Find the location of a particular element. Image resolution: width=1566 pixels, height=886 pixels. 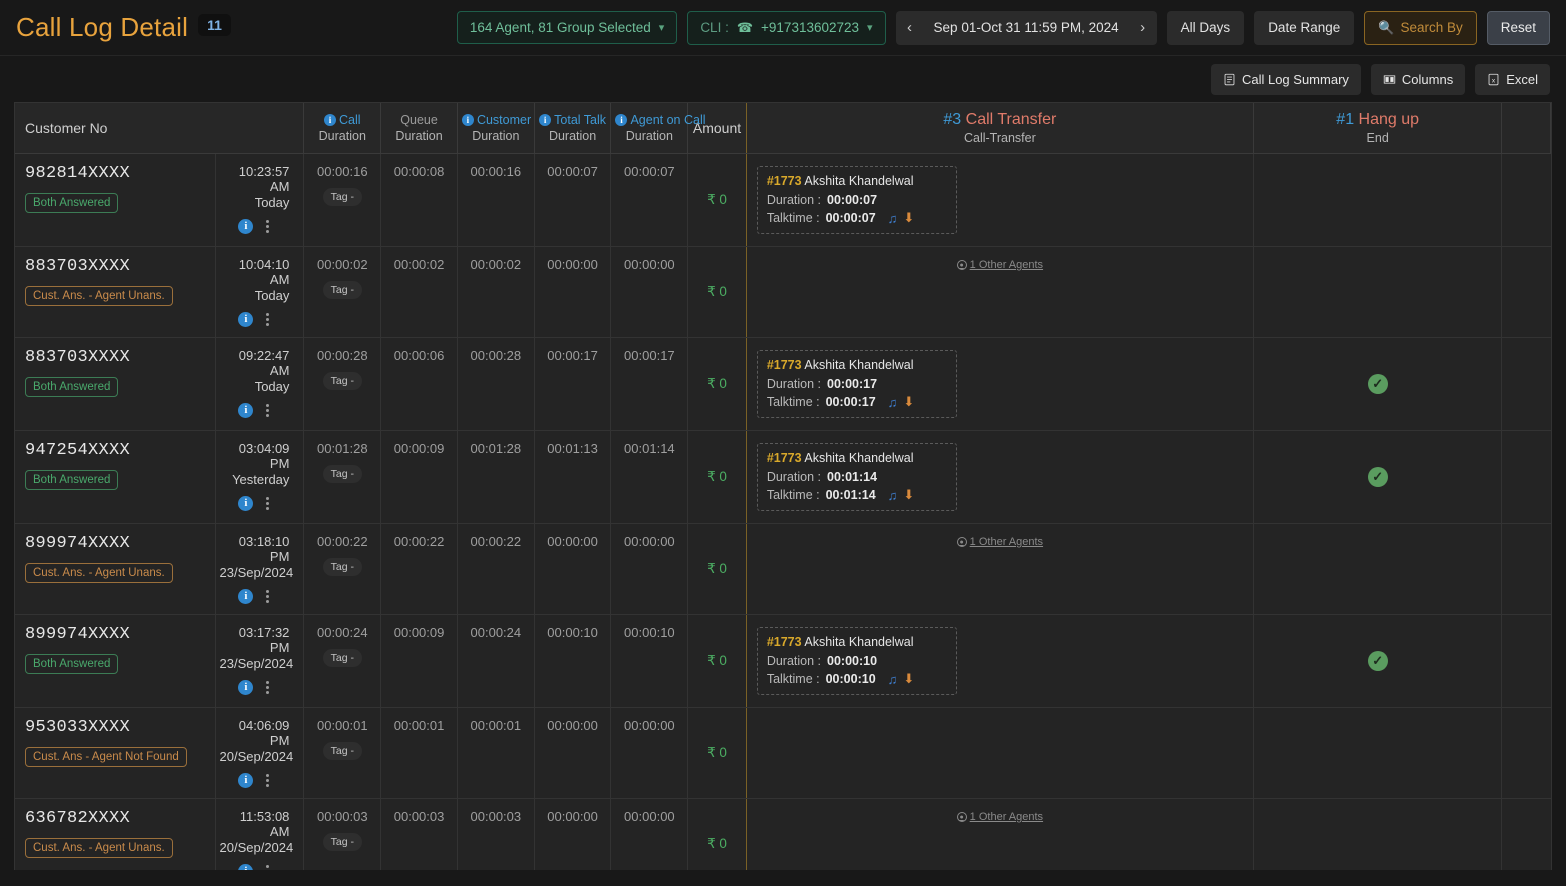

transfer-duration-row: Duration : 00:00:10 is located at coordinates (857, 661).